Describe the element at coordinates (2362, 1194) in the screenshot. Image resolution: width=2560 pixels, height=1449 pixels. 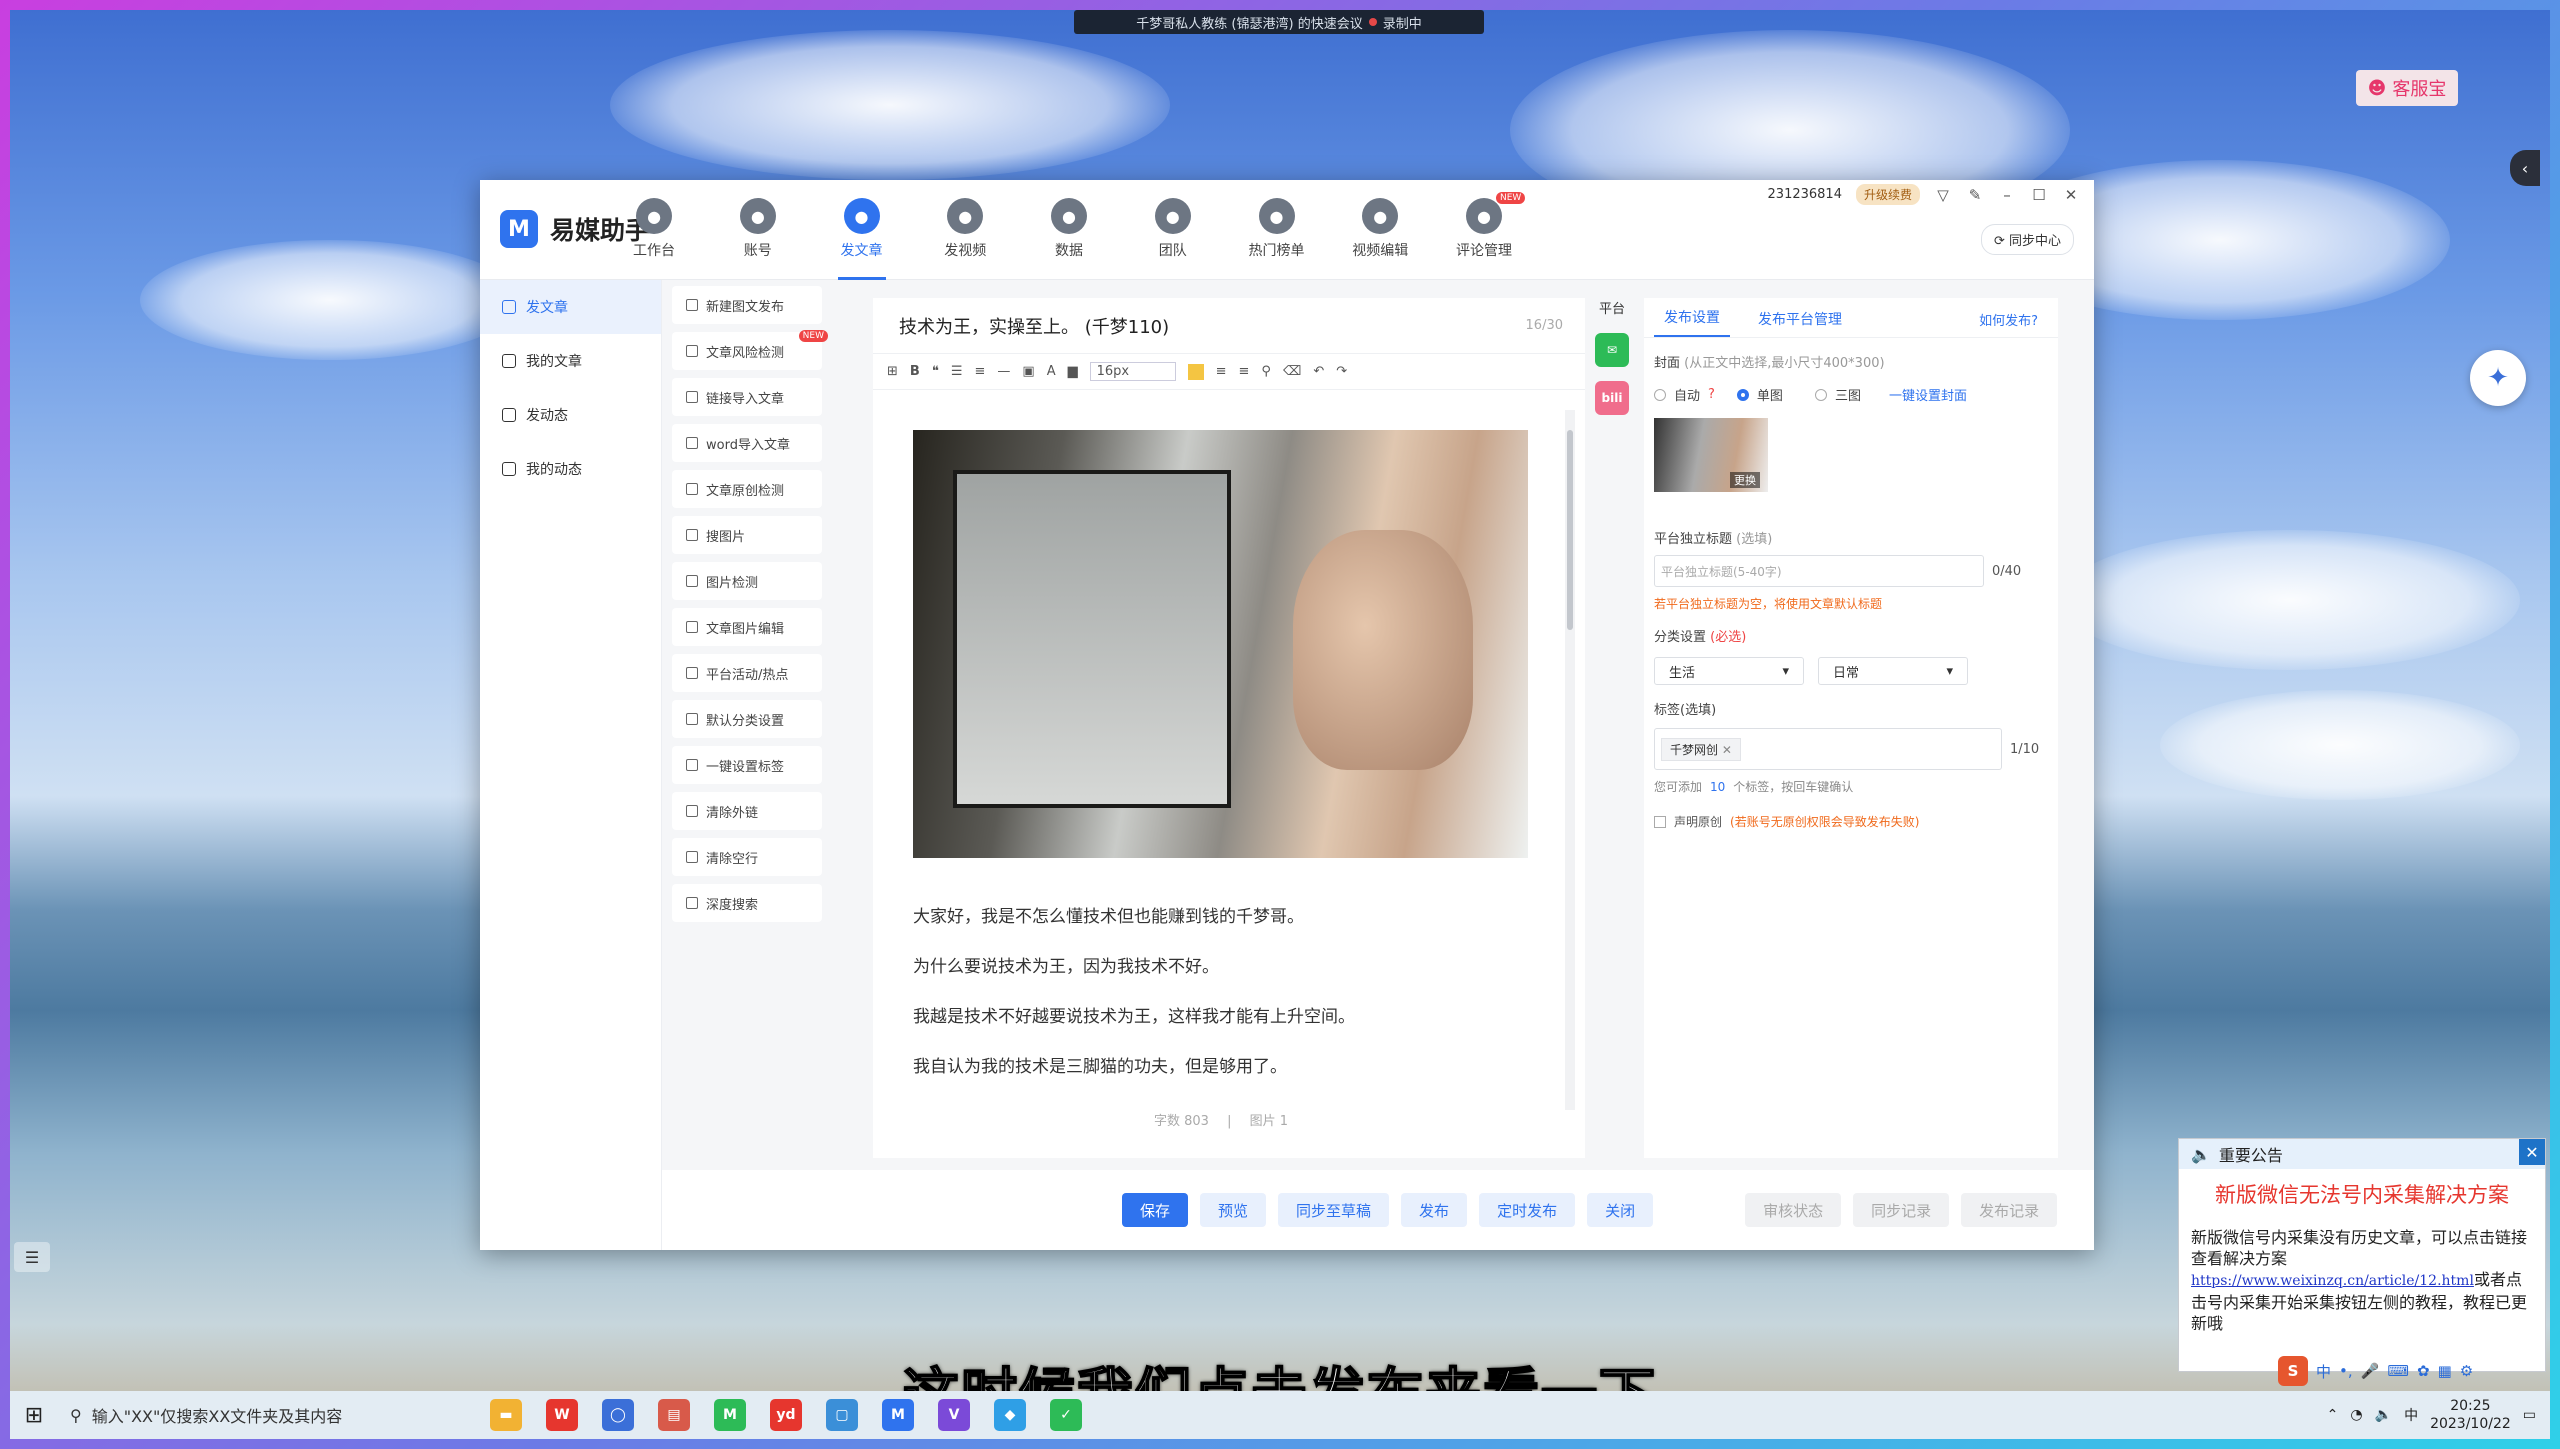
I see `announcement-title: 新版微信无法号内采集解决方案` at that location.